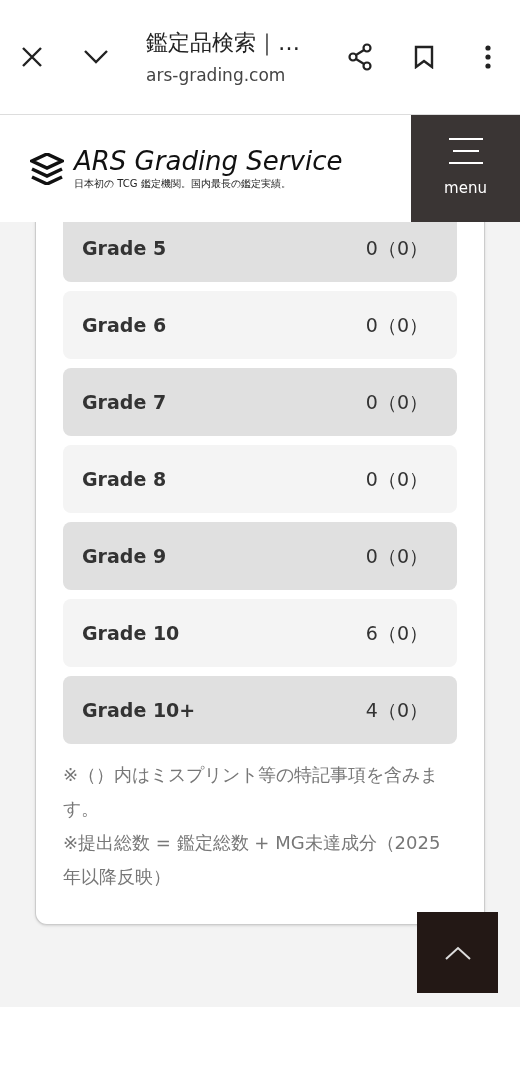 Image resolution: width=520 pixels, height=1080 pixels. Describe the element at coordinates (47, 168) in the screenshot. I see `logo-icon` at that location.